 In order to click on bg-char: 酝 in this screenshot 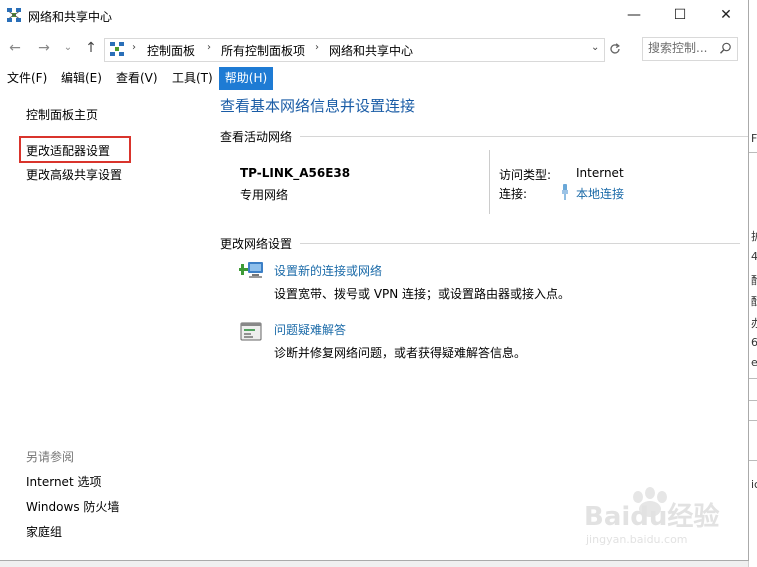, I will do `click(754, 301)`.